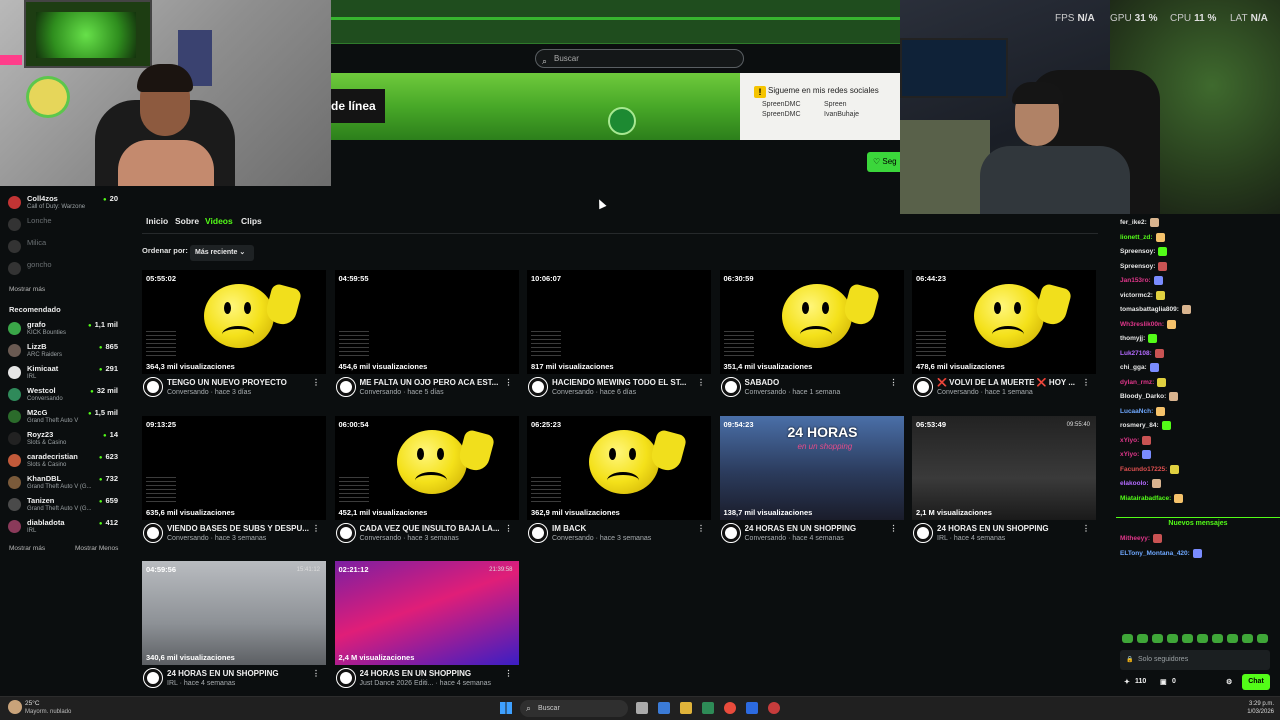 The image size is (1280, 720). What do you see at coordinates (251, 221) in the screenshot?
I see `tab-clips: Clips` at bounding box center [251, 221].